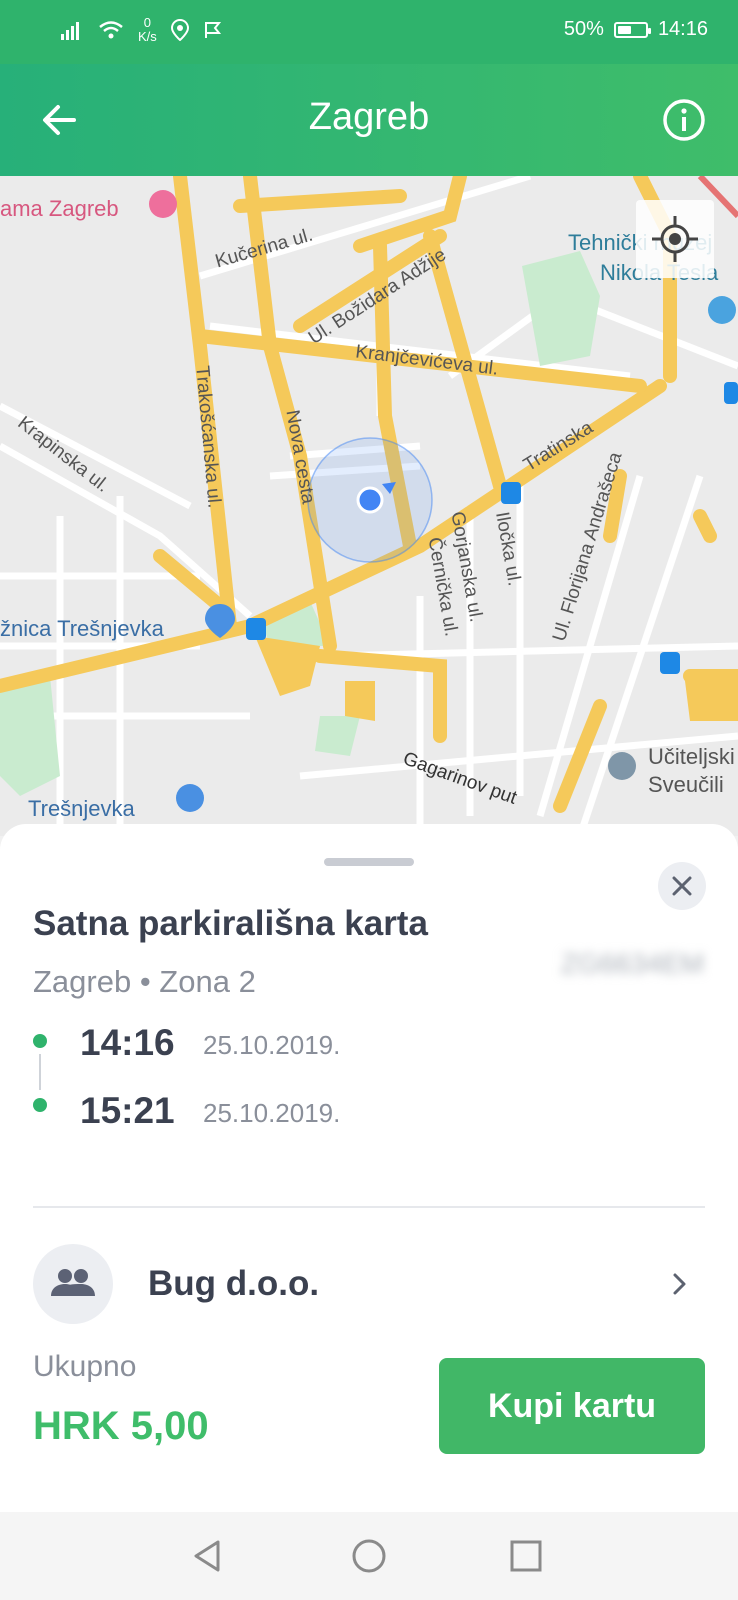 The width and height of the screenshot is (738, 1600). I want to click on network-speed-unit: K/s, so click(147, 36).